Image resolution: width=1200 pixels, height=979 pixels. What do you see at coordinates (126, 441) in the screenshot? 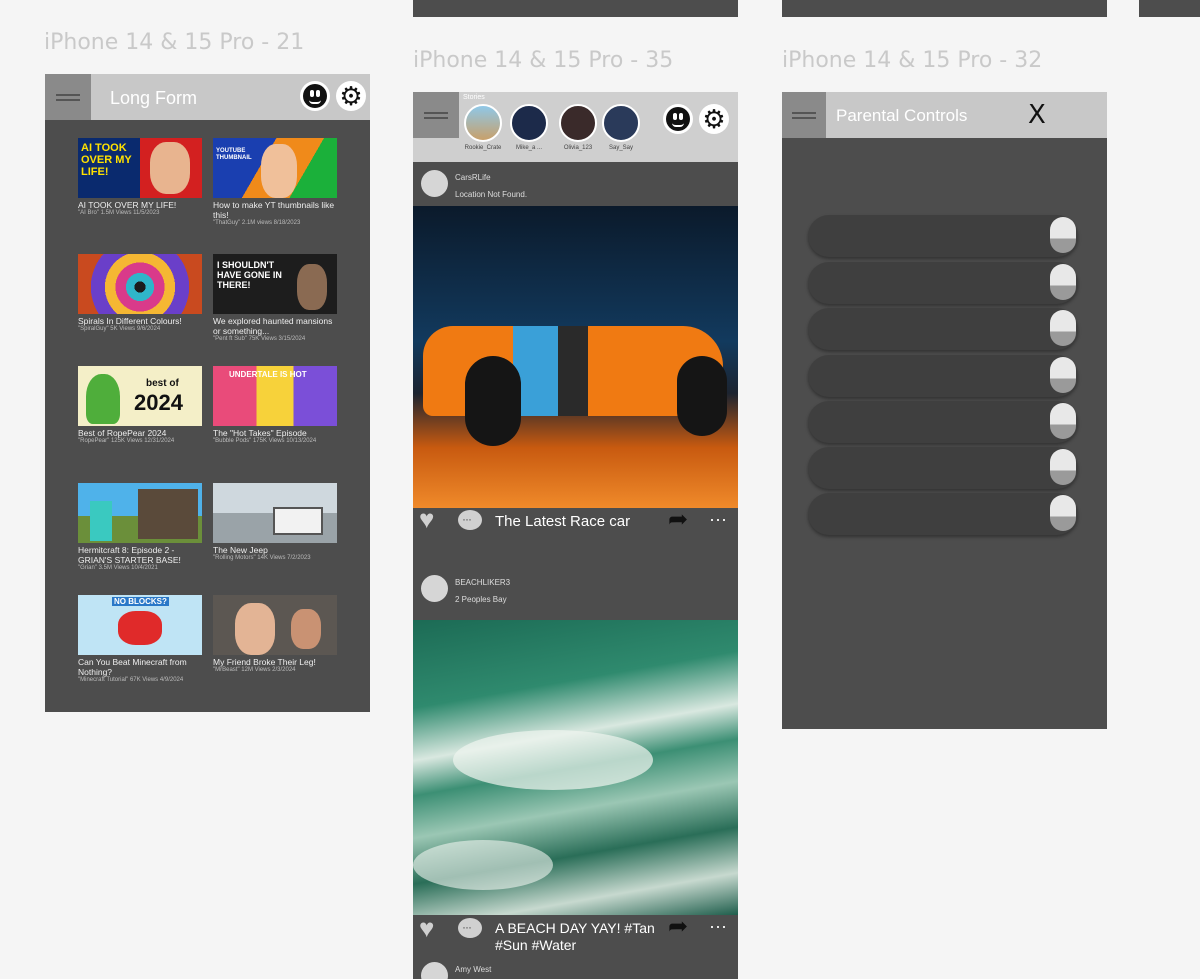
I see `video-meta: "RopePear" 125K Views 12/31/2024` at bounding box center [126, 441].